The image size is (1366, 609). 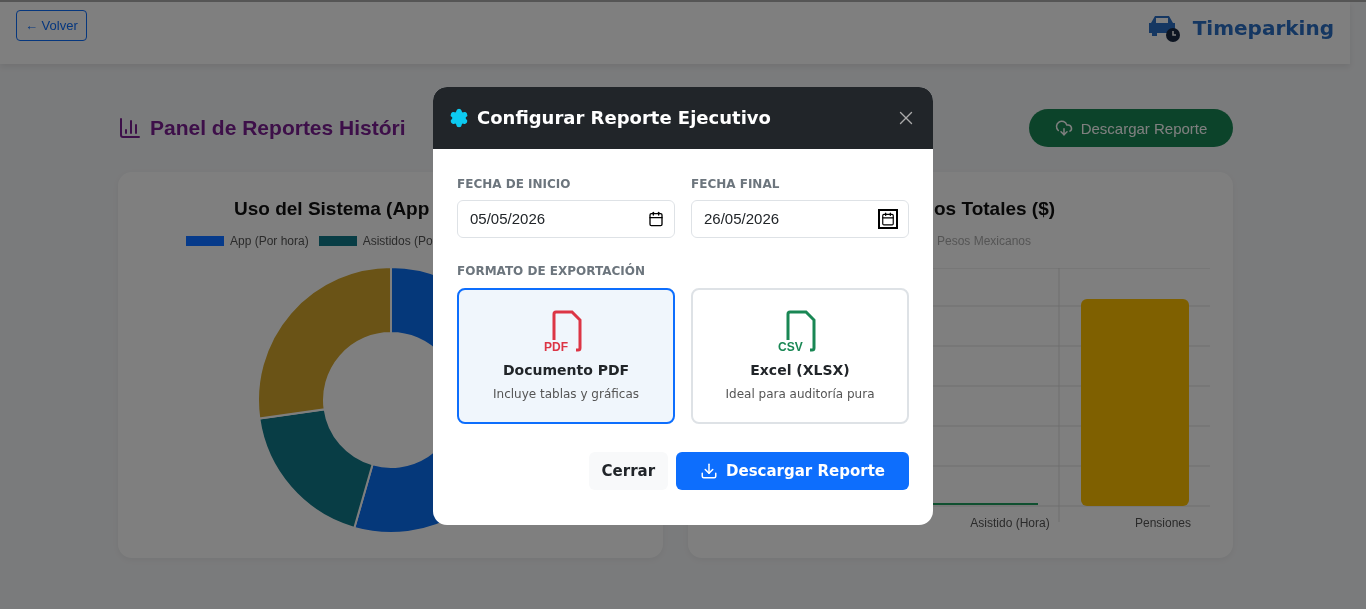 What do you see at coordinates (552, 270) in the screenshot?
I see `section-label: FORMATO DE EXPORTACIÓN` at bounding box center [552, 270].